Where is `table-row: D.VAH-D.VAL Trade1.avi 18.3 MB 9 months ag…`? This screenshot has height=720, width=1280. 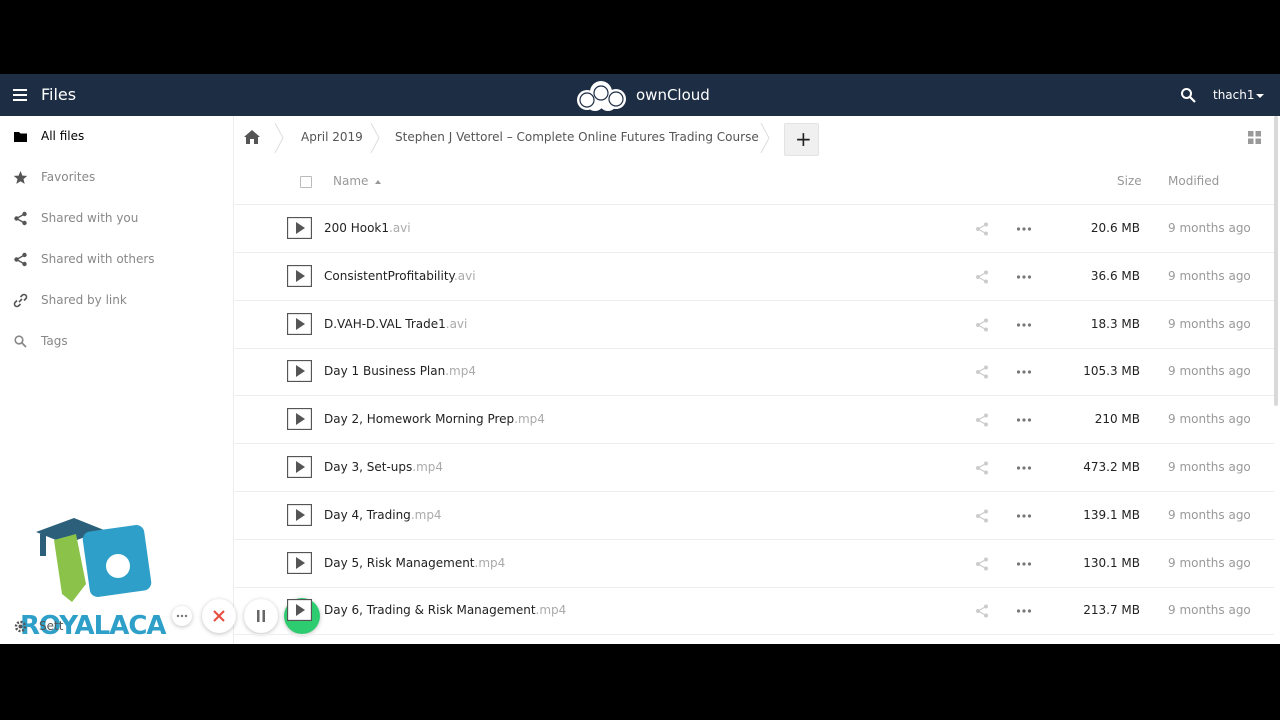 table-row: D.VAH-D.VAL Trade1.avi 18.3 MB 9 months ag… is located at coordinates (754, 325).